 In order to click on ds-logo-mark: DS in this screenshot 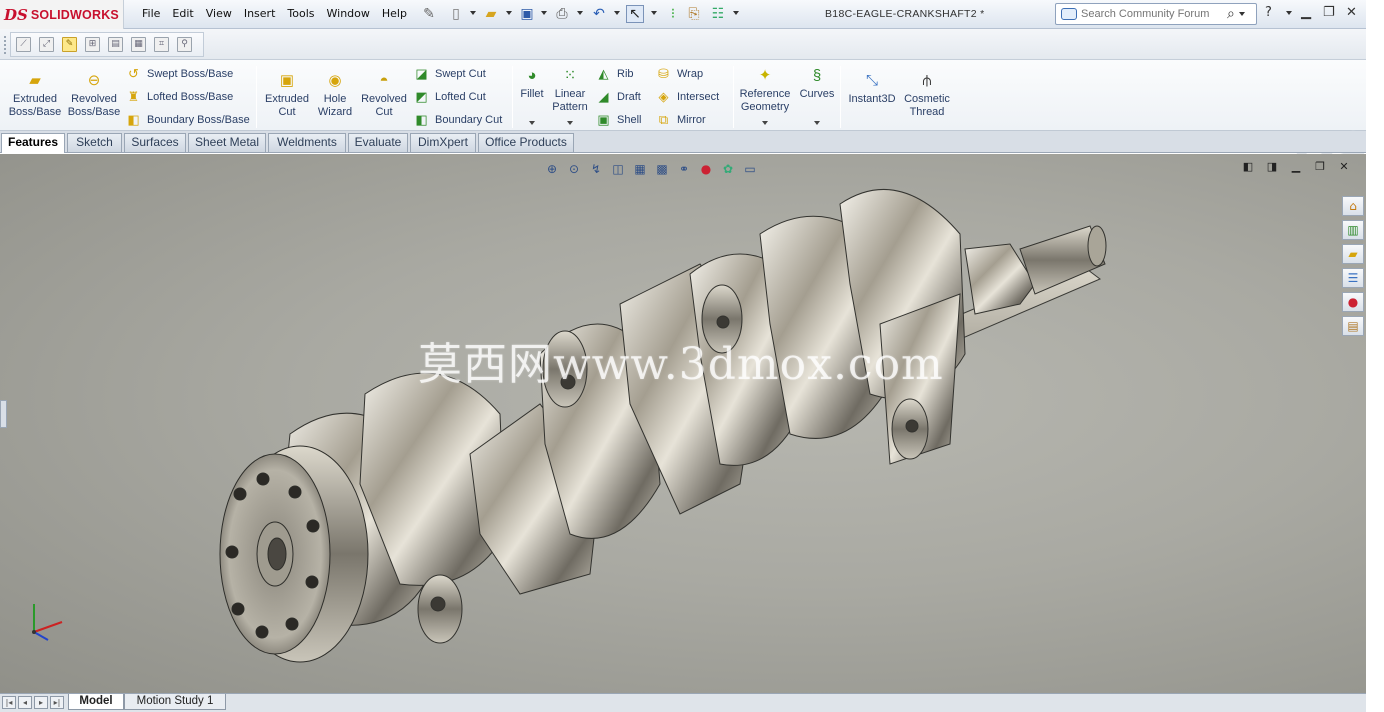, I will do `click(16, 14)`.